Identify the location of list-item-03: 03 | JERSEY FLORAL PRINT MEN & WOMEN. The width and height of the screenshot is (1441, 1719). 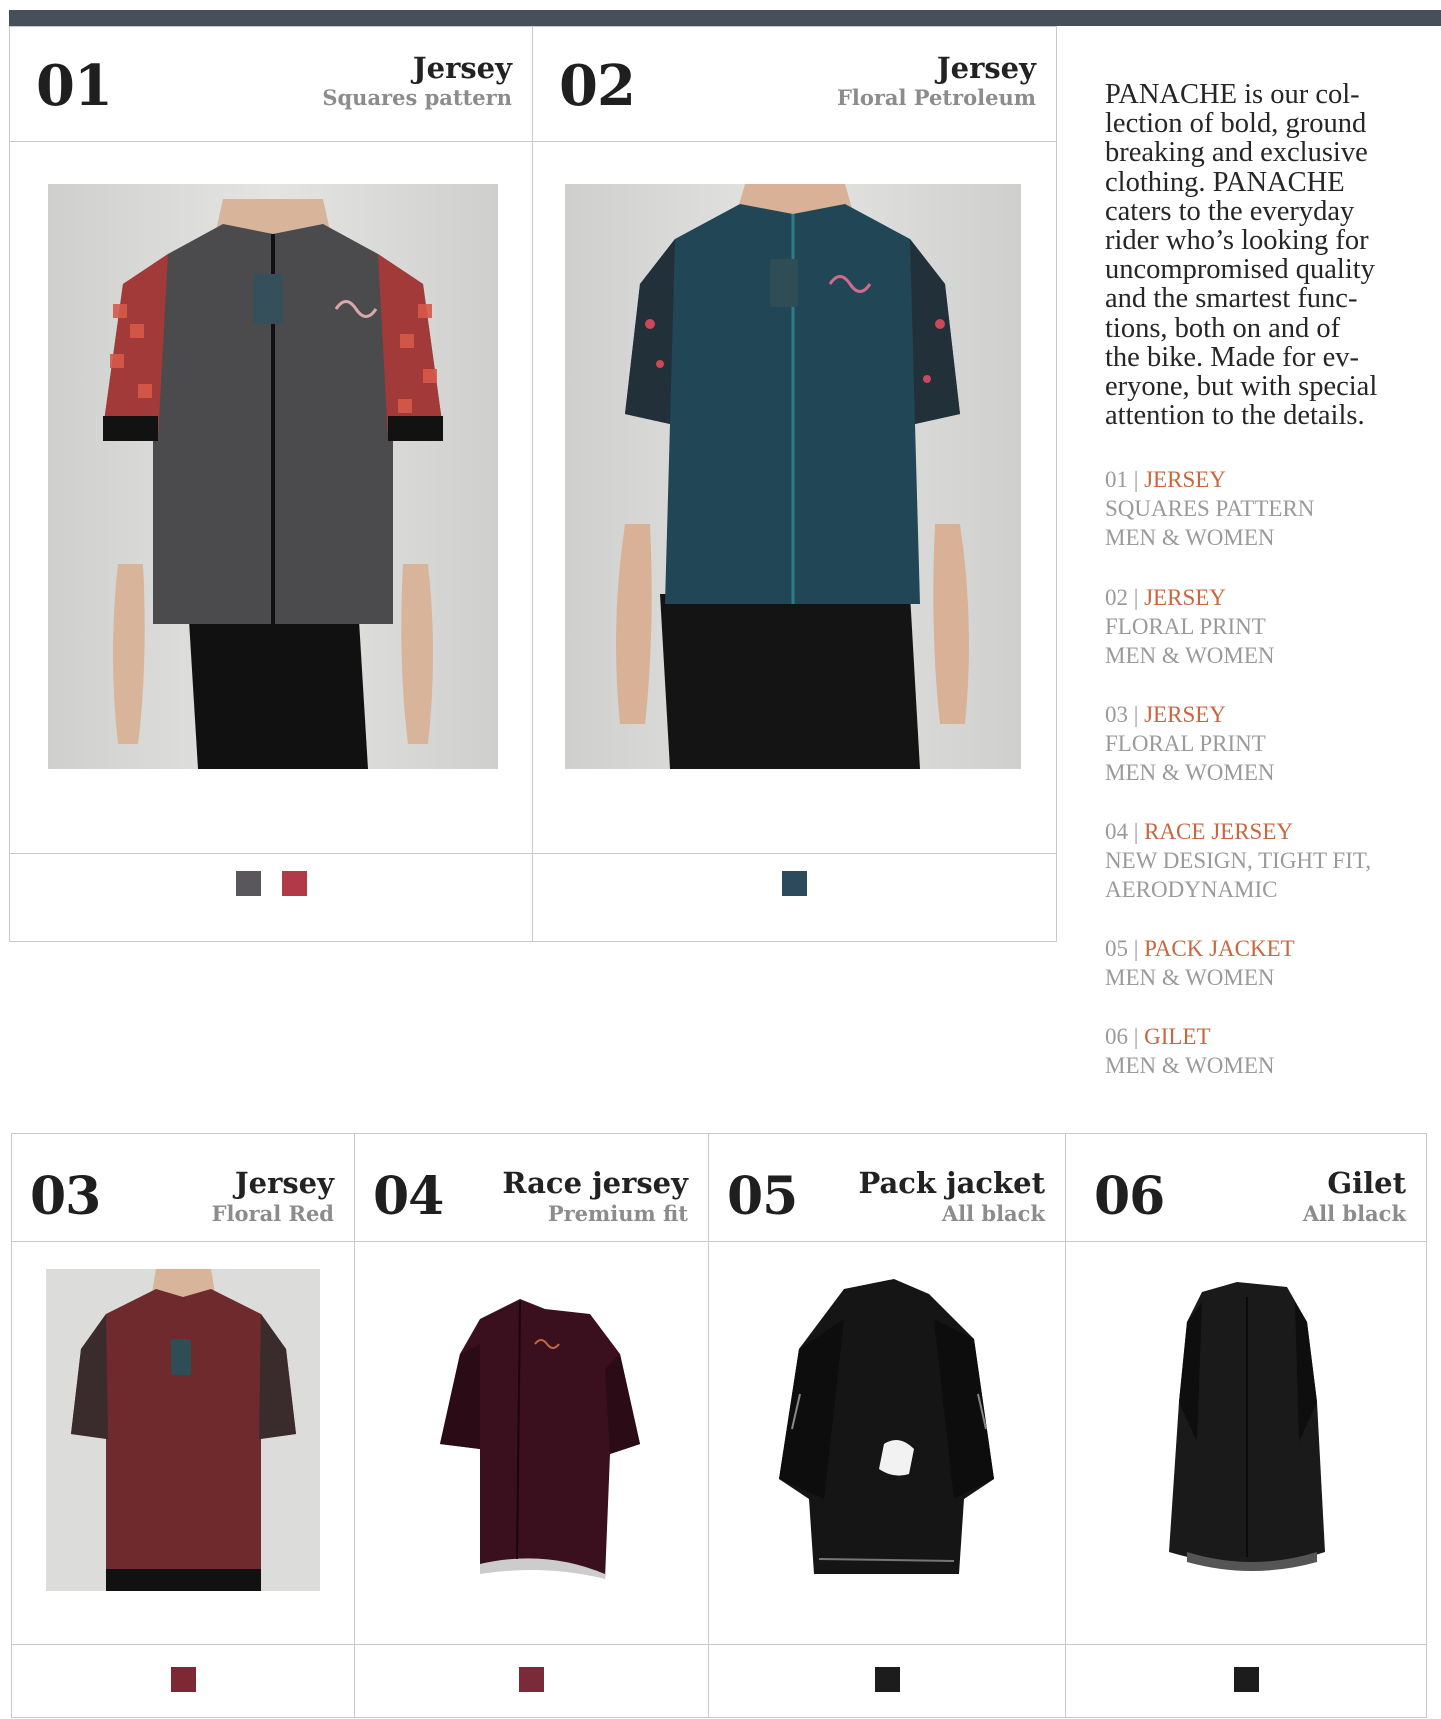
(1190, 743).